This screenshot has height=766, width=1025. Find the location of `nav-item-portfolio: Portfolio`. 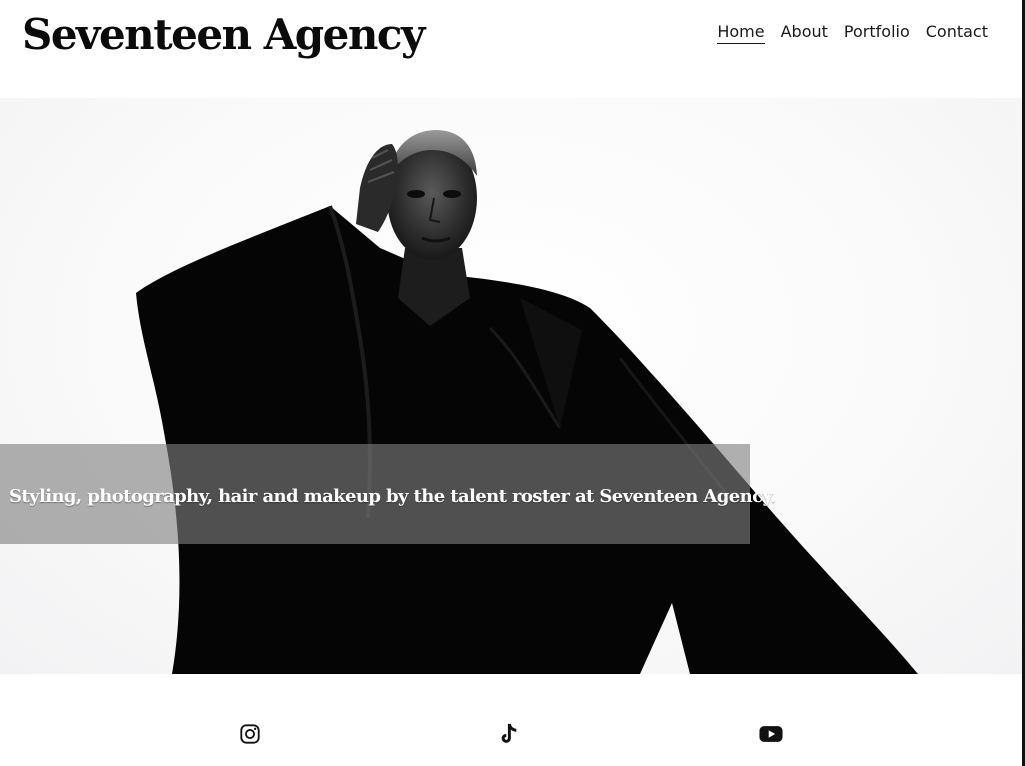

nav-item-portfolio: Portfolio is located at coordinates (877, 33).